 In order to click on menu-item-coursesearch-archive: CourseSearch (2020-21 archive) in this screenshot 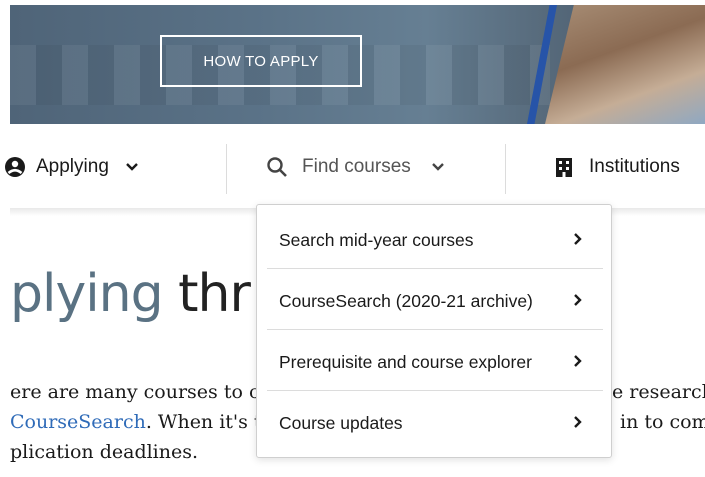, I will do `click(435, 301)`.